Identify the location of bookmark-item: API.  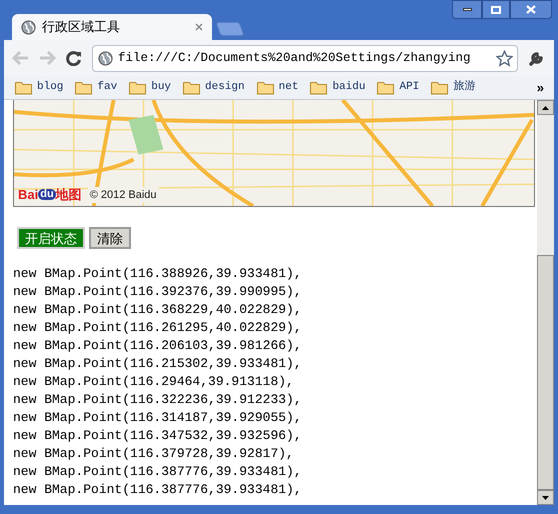
(398, 87).